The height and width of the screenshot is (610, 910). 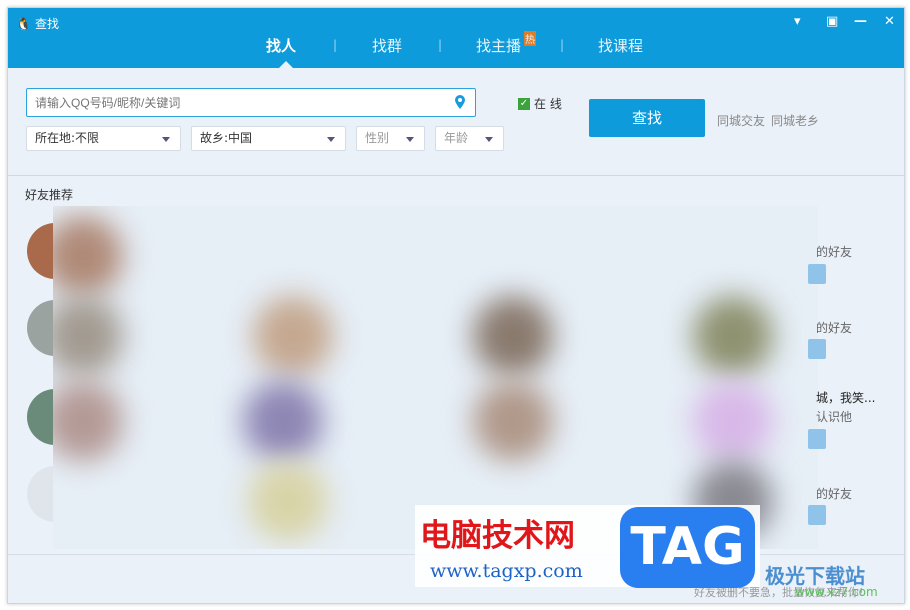 I want to click on close-button: ✕, so click(x=889, y=21).